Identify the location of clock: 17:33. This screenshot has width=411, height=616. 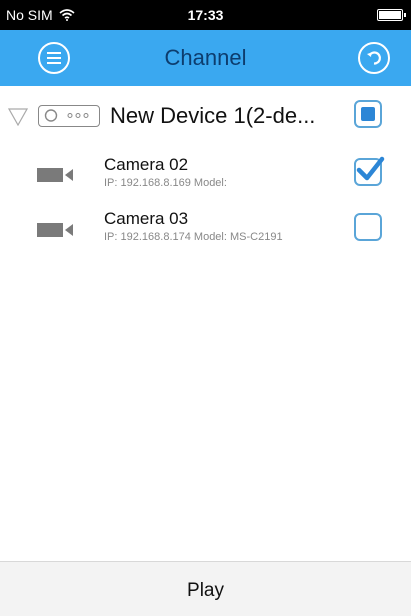
(205, 15).